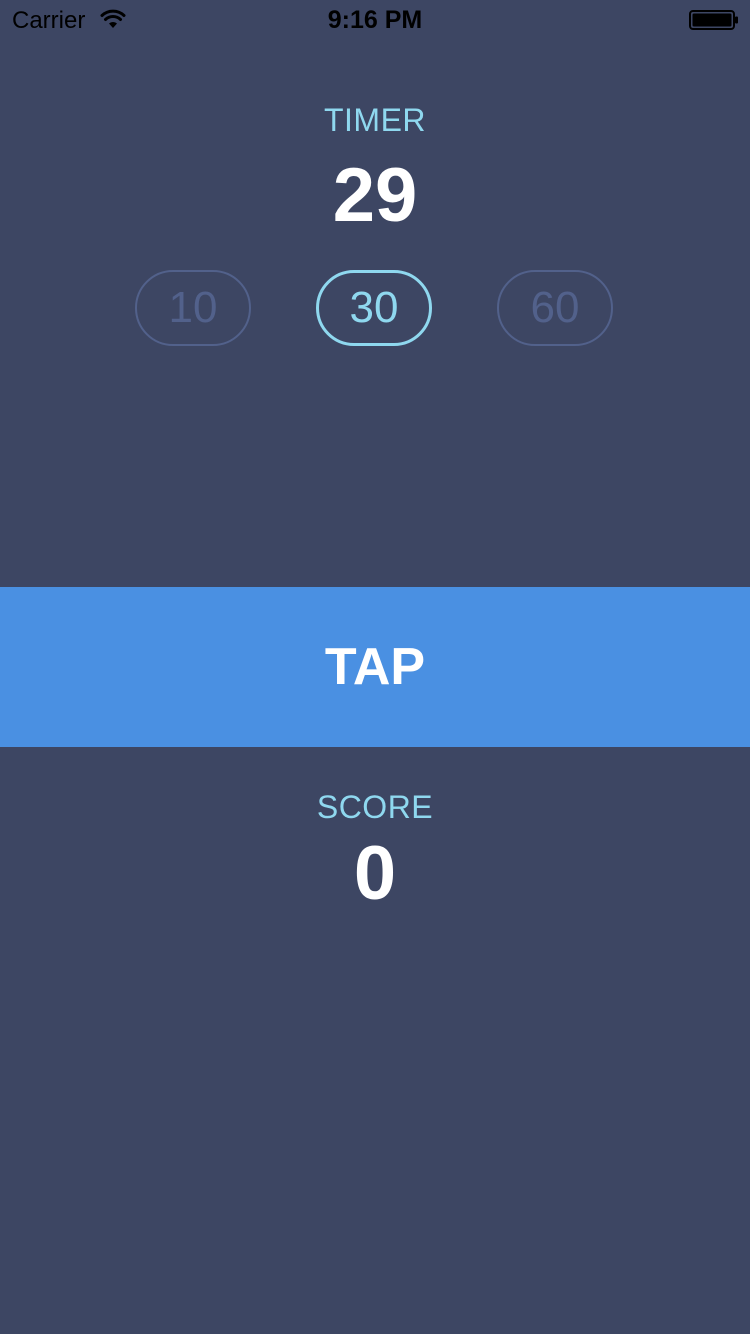 The height and width of the screenshot is (1334, 750). Describe the element at coordinates (374, 308) in the screenshot. I see `duration-option-30: 30` at that location.